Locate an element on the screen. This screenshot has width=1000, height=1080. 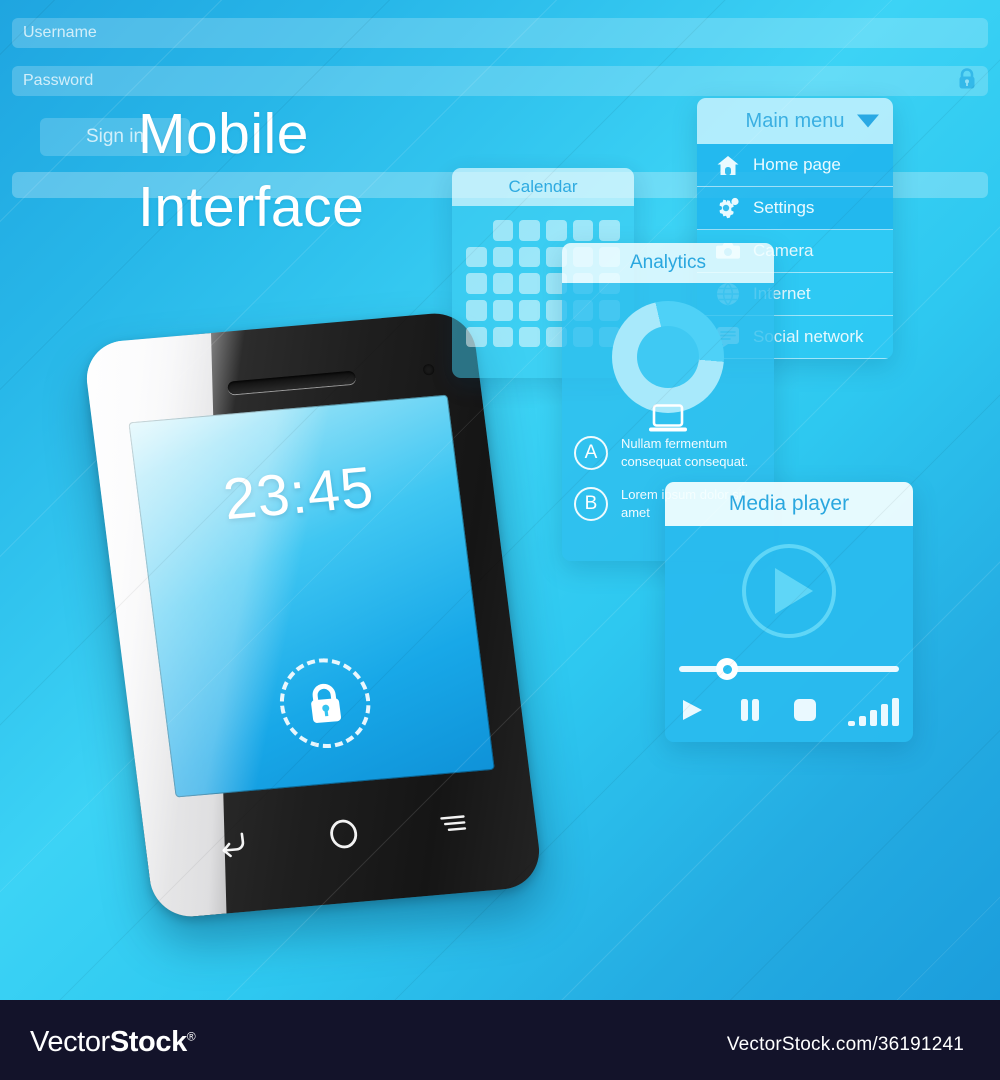
menu-item-settings: Settings is located at coordinates (795, 208).